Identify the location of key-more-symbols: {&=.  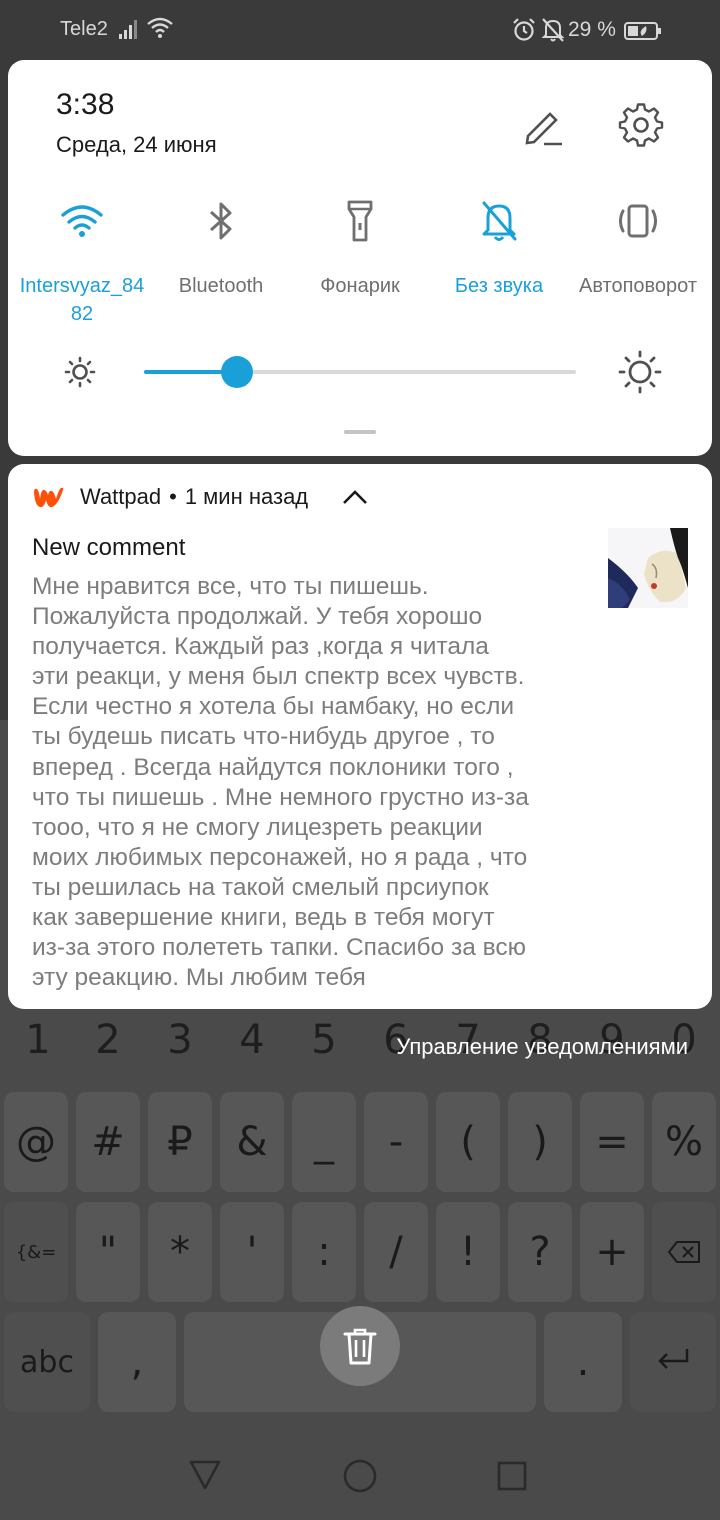
(36, 1252).